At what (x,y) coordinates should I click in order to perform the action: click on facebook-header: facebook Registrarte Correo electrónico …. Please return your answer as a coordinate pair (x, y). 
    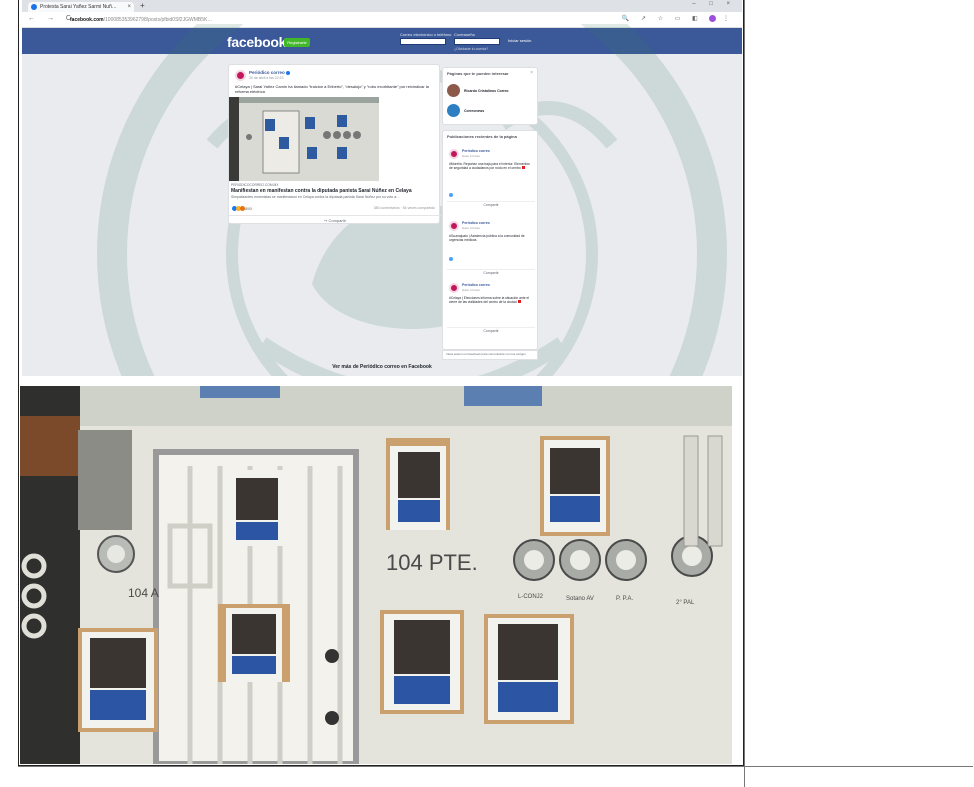
    Looking at the image, I should click on (382, 41).